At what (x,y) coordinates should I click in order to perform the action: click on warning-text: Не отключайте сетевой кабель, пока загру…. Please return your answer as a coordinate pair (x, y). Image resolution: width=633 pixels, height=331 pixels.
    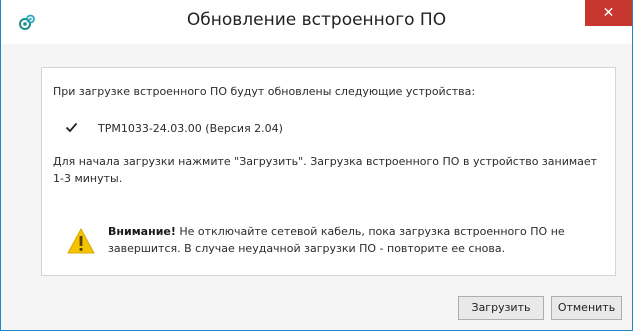
    Looking at the image, I should click on (336, 240).